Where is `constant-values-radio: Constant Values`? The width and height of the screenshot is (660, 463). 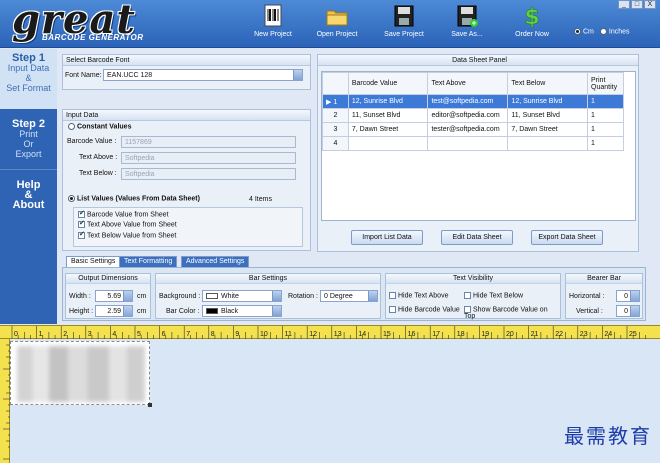
constant-values-radio: Constant Values is located at coordinates (99, 126).